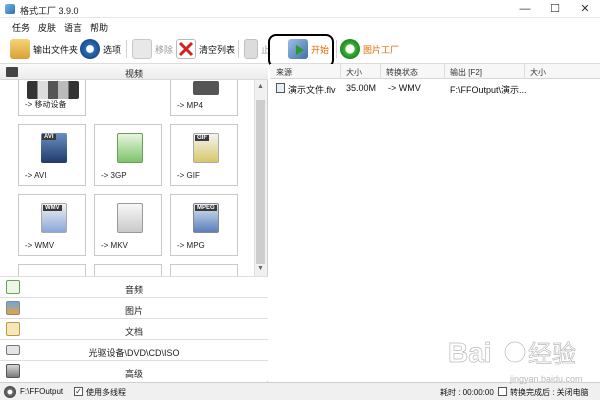 This screenshot has width=600, height=400. Describe the element at coordinates (130, 218) in the screenshot. I see `mkv-icon` at that location.